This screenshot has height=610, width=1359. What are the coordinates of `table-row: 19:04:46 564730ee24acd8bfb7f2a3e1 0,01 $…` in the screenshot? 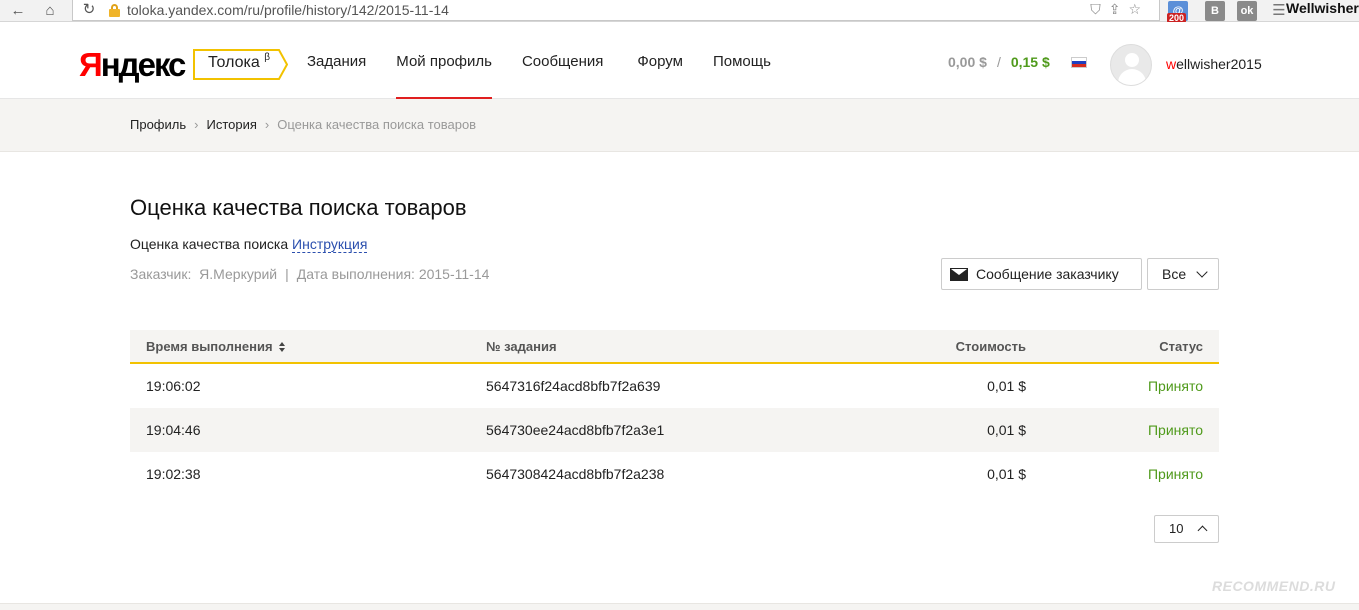 It's located at (674, 430).